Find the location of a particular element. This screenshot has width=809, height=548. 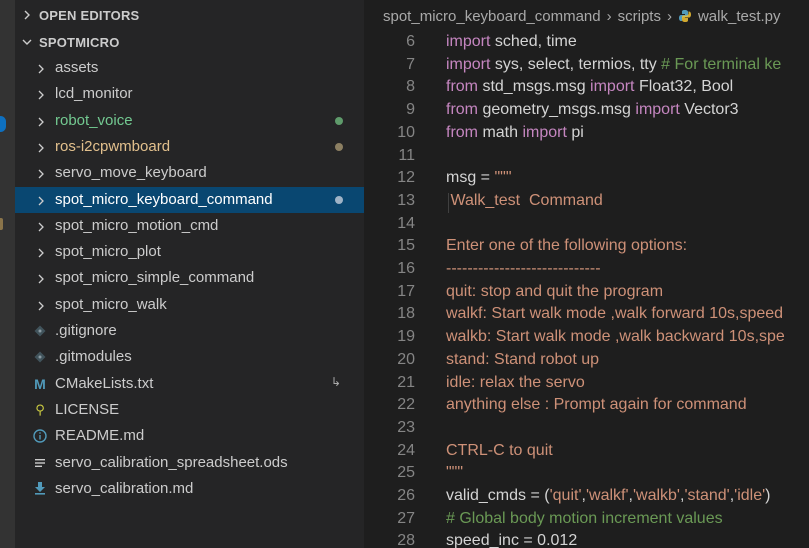

file-item: servo_calibration.md is located at coordinates (189, 489).